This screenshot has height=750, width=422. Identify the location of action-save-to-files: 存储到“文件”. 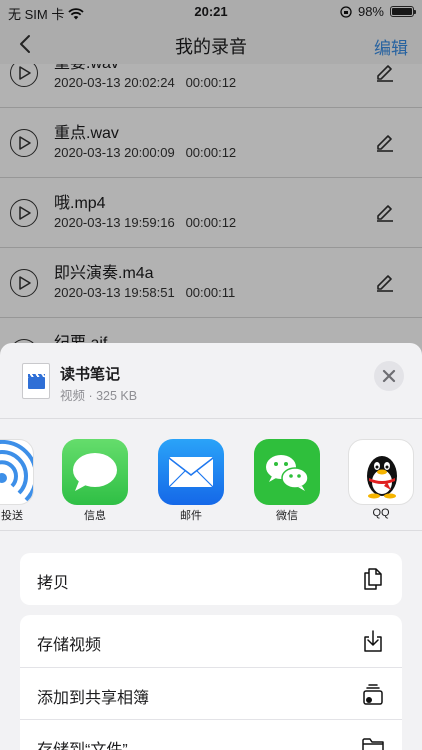
(211, 734).